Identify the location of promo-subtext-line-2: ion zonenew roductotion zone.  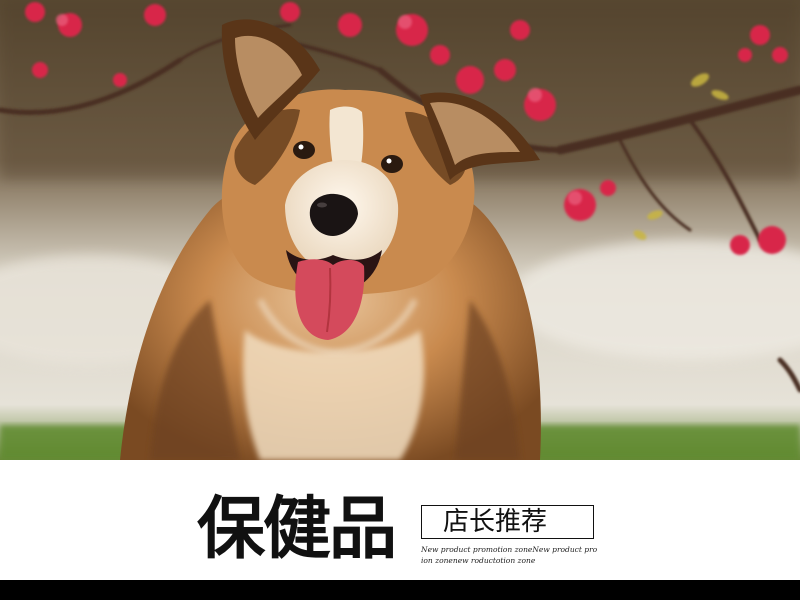
(478, 560).